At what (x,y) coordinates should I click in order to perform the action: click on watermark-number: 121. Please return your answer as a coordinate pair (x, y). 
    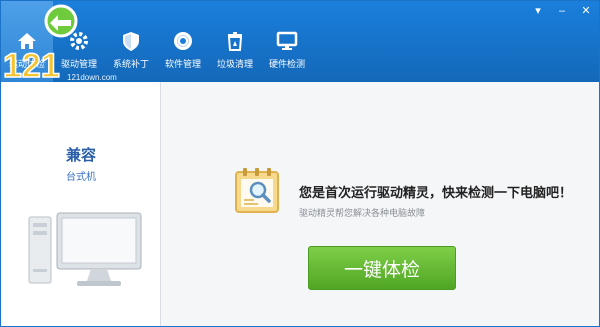
    Looking at the image, I should click on (31, 64).